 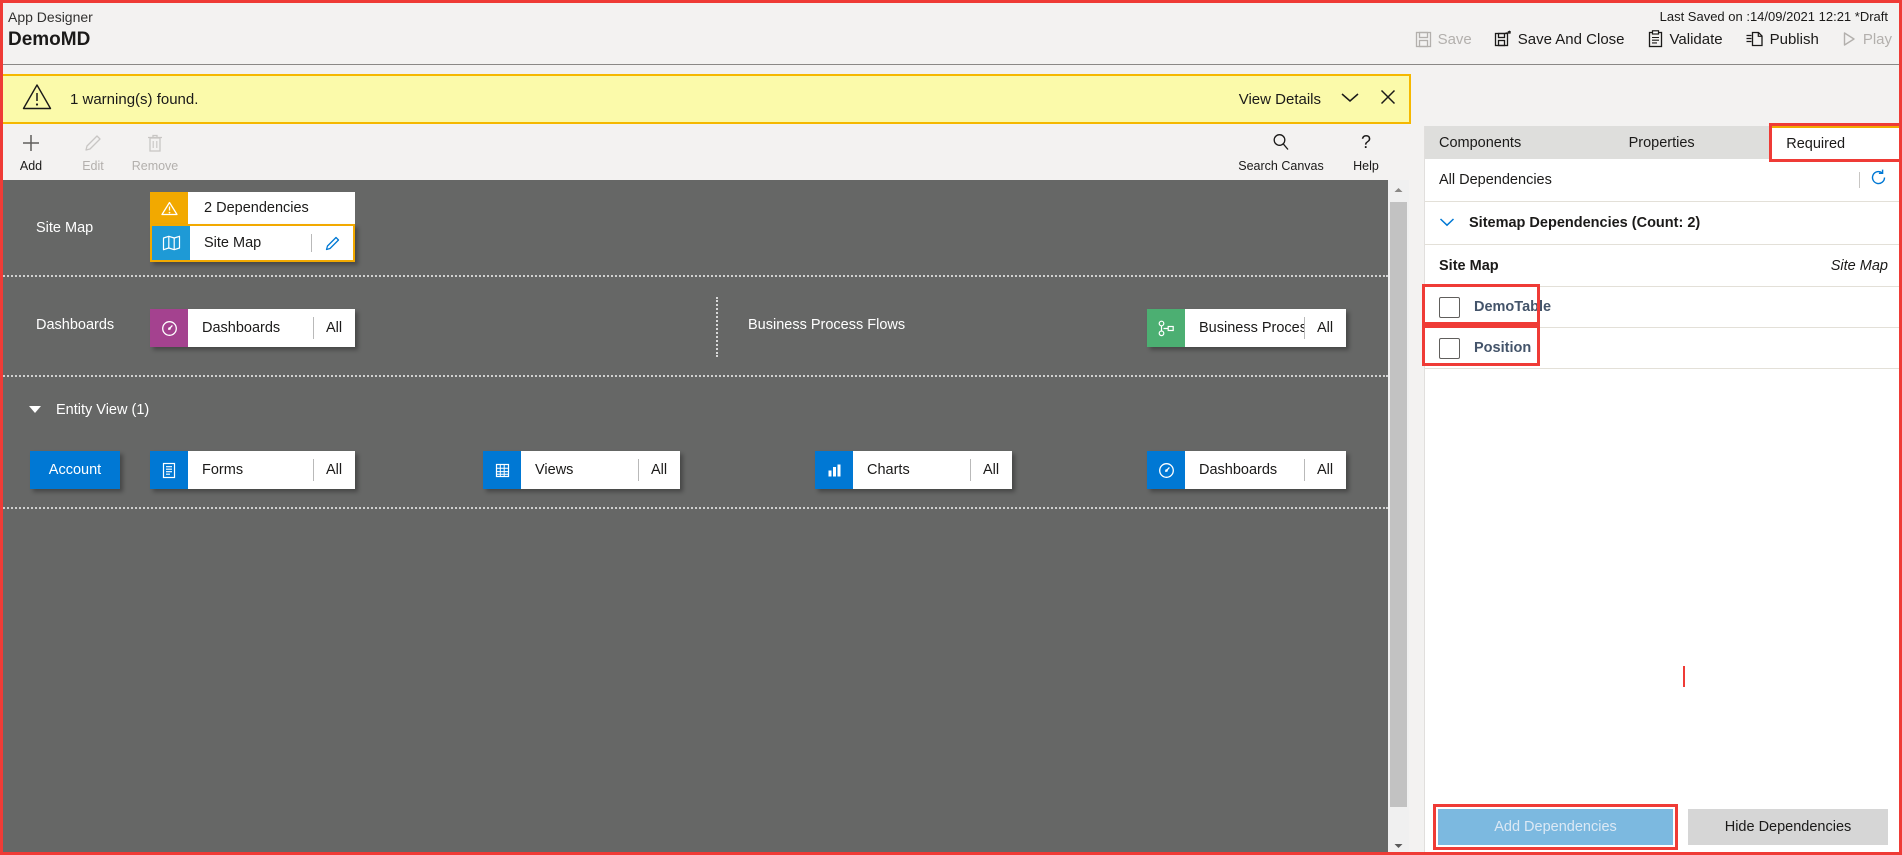 I want to click on view-details-link: View Details, so click(x=1280, y=99).